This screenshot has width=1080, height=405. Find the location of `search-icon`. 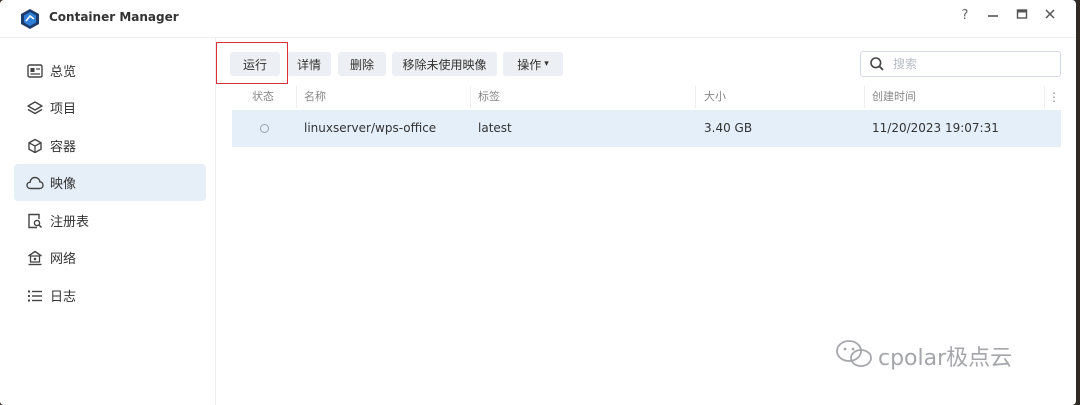

search-icon is located at coordinates (877, 64).